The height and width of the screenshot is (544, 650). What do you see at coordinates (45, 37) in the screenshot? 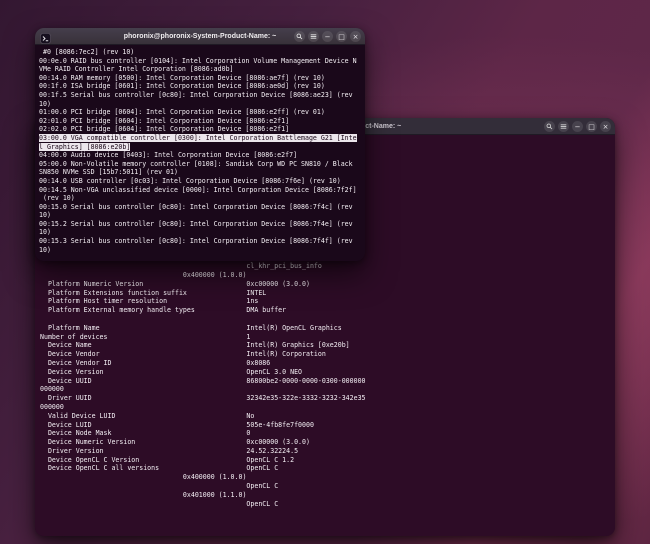
I see `terminal-app-icon` at bounding box center [45, 37].